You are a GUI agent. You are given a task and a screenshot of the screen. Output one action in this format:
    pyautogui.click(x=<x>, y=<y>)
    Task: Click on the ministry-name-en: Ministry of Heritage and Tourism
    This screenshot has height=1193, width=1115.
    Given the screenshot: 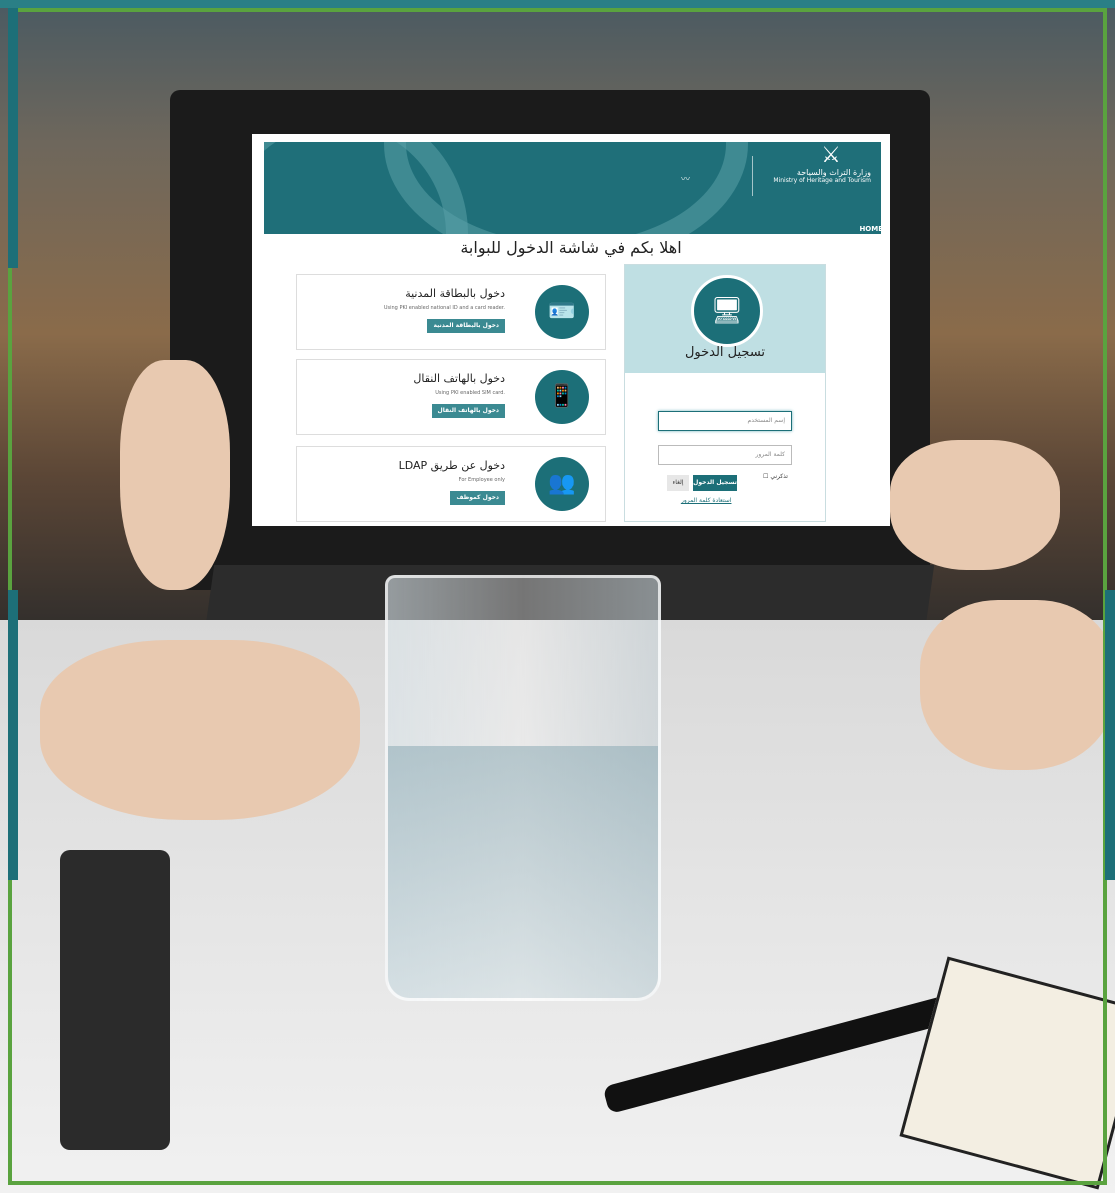 What is the action you would take?
    pyautogui.click(x=822, y=180)
    